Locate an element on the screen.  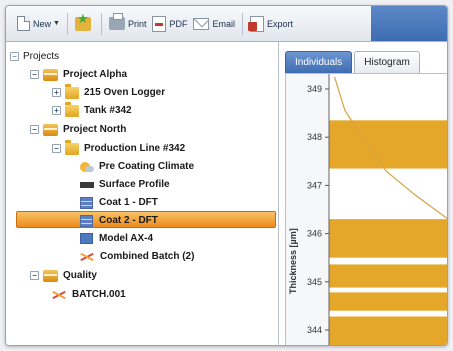
tree-node-combined-batch: Combined Batch (2) is located at coordinates (137, 256).